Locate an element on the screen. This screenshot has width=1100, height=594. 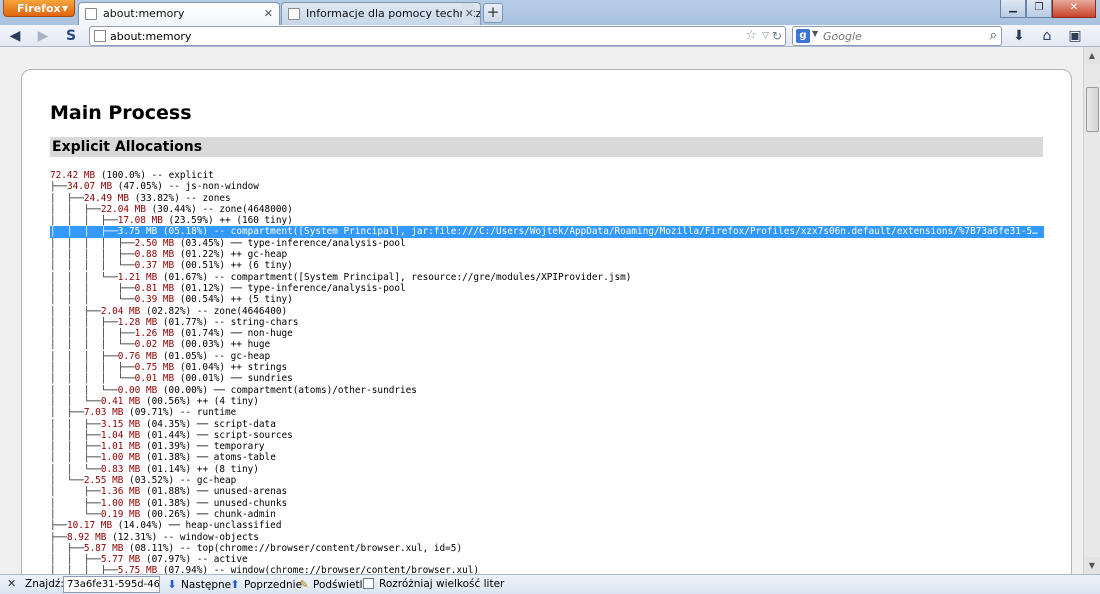
memory-percent: (01.12%) is located at coordinates (202, 288).